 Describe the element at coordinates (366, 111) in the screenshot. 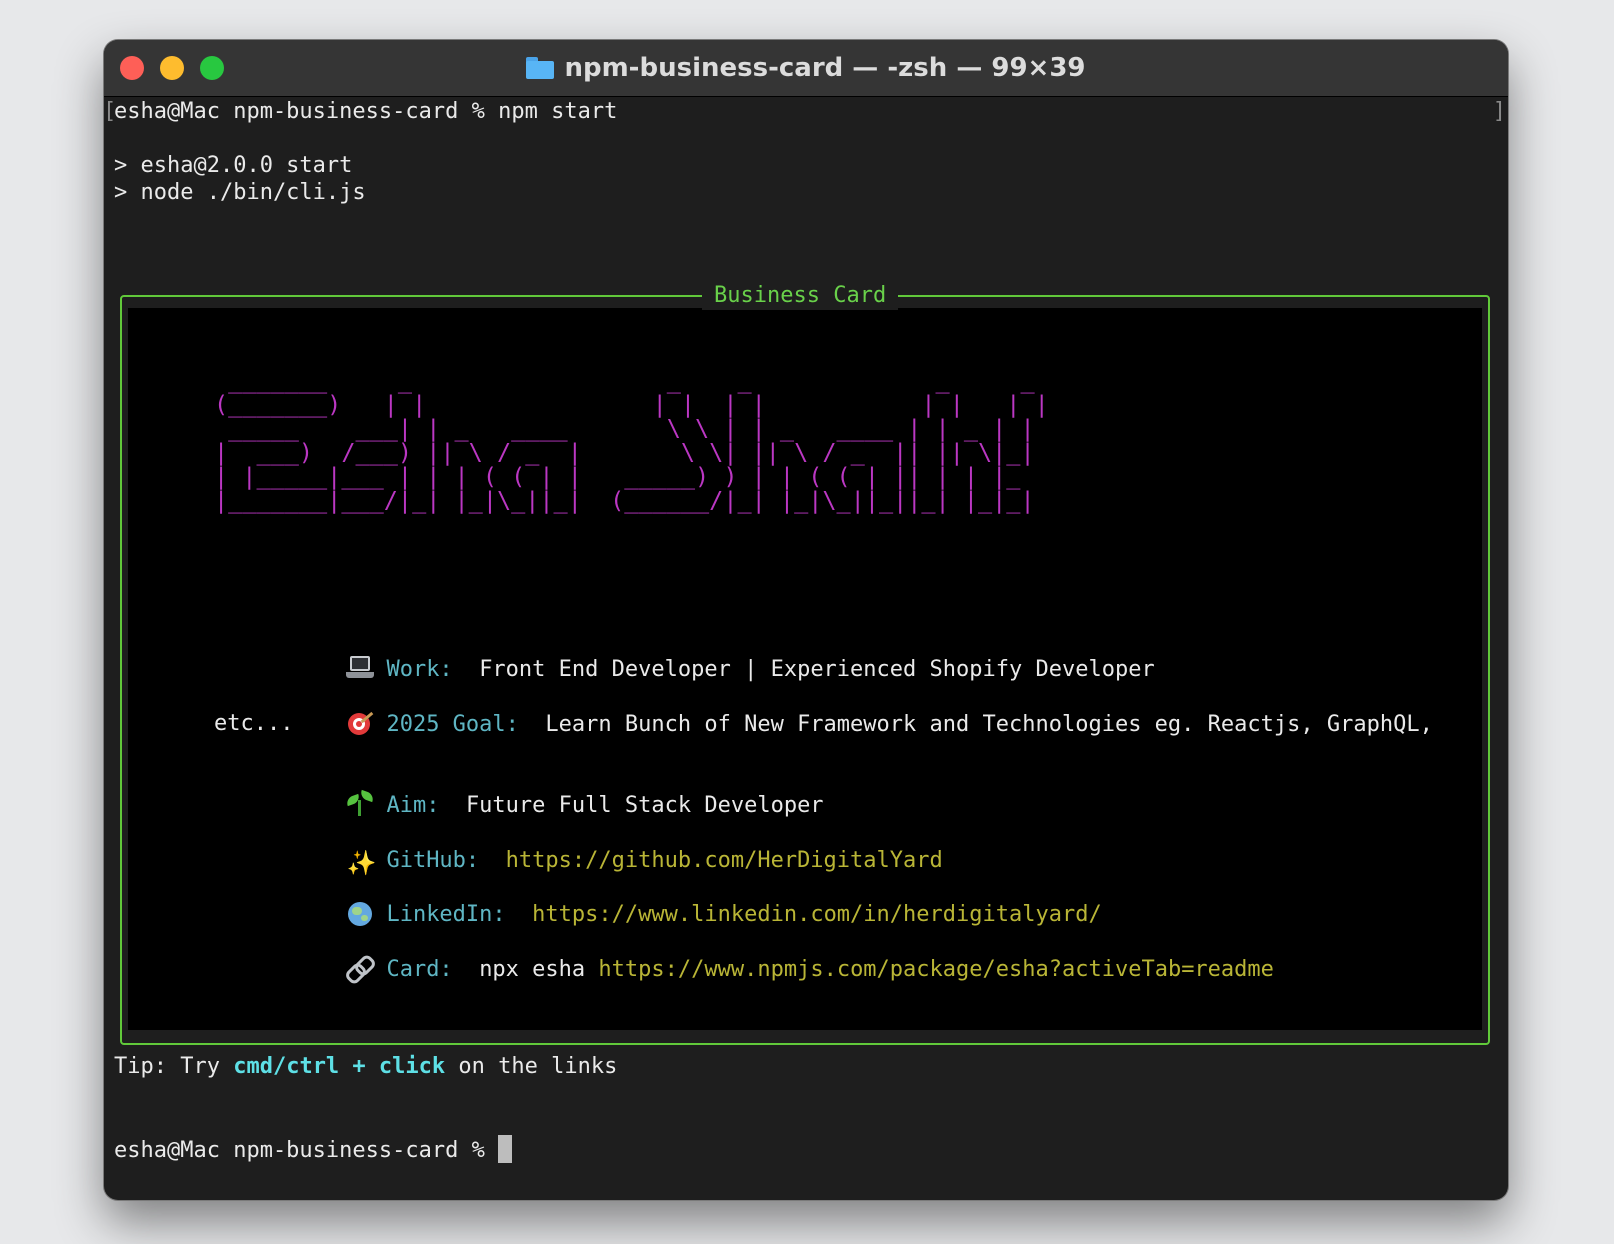

I see `command-line: esha@Mac npm-business-card % npm start` at that location.